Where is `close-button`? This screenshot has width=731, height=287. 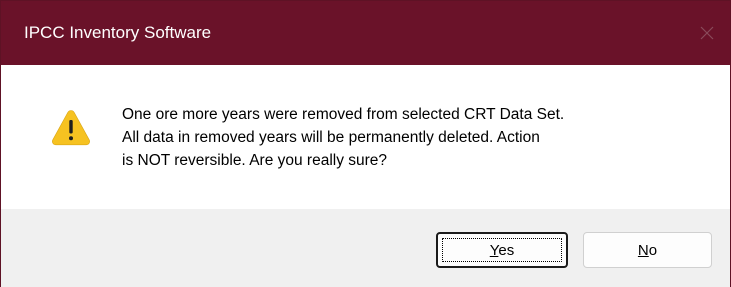
close-button is located at coordinates (707, 33).